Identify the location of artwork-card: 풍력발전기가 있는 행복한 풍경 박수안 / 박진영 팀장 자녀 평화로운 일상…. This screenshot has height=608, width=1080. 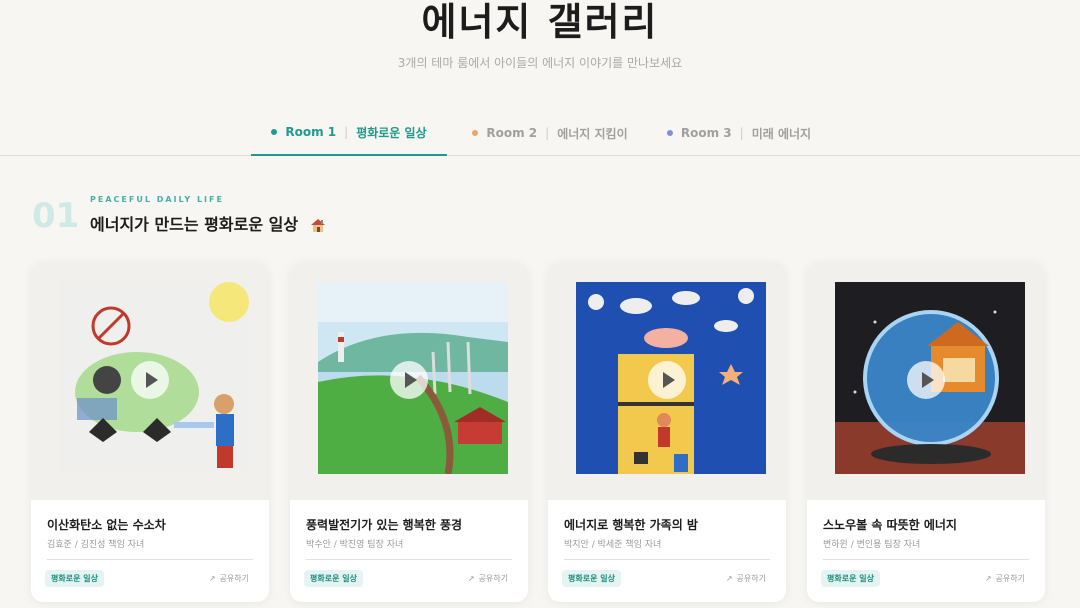
(409, 432).